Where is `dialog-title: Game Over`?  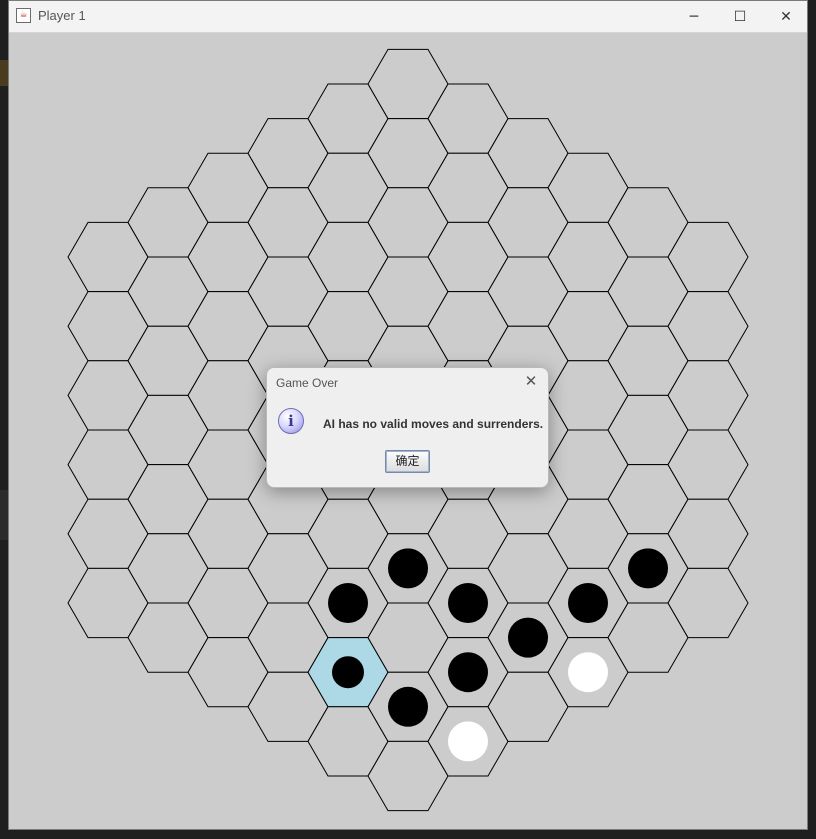
dialog-title: Game Over is located at coordinates (307, 383).